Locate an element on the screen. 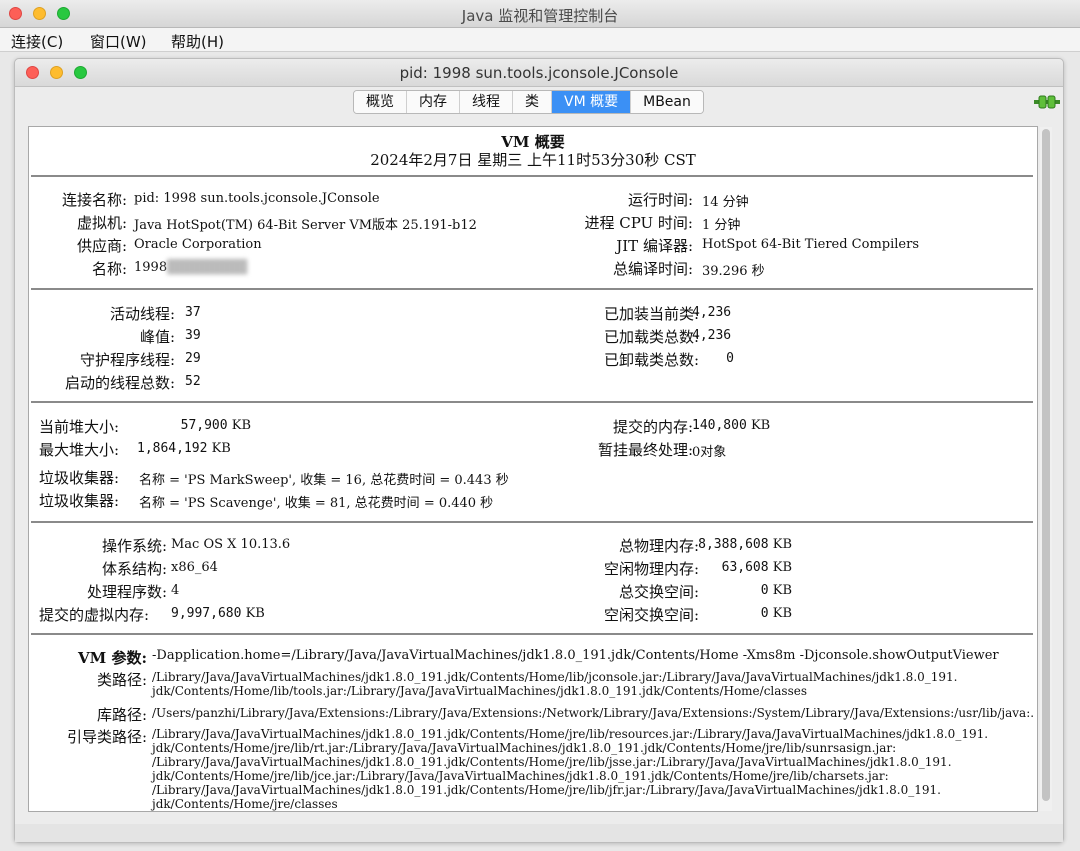 Image resolution: width=1080 pixels, height=851 pixels. tab-threads: 线程 is located at coordinates (486, 102).